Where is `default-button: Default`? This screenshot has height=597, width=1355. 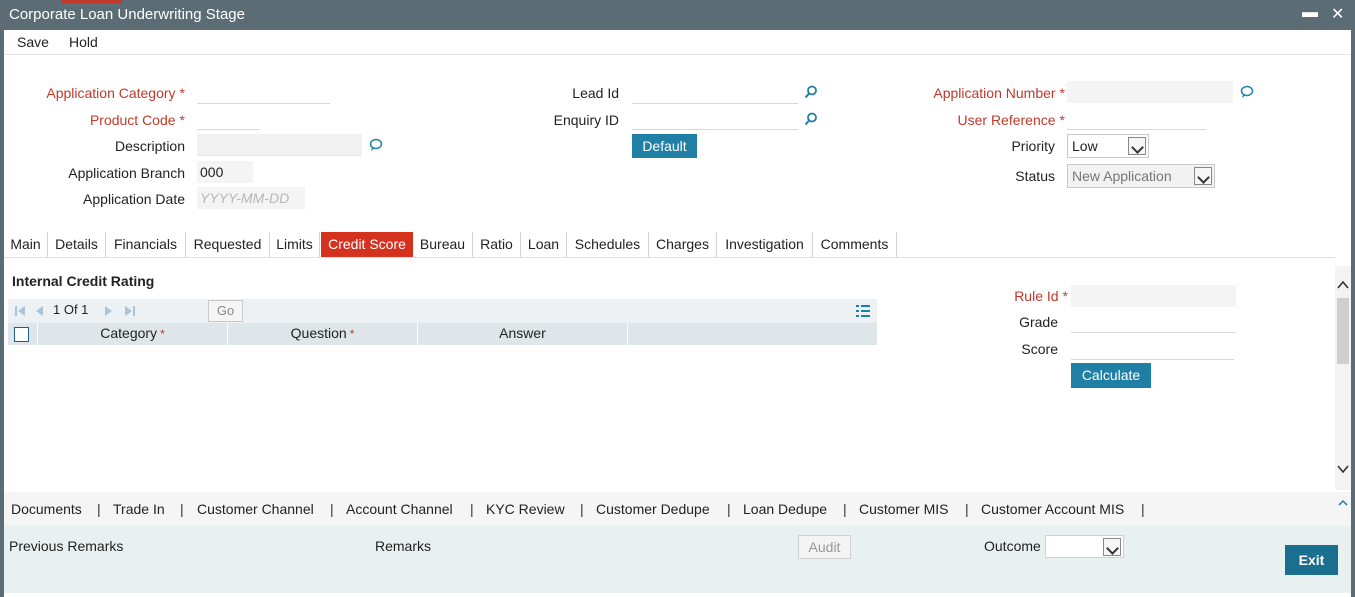
default-button: Default is located at coordinates (664, 146).